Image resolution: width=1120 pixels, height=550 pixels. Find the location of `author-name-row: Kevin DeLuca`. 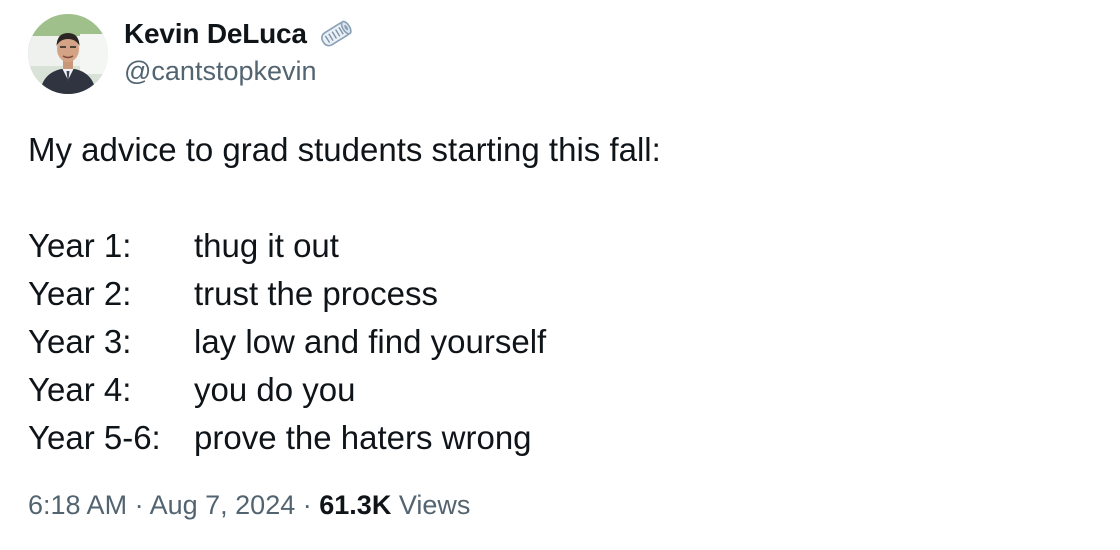

author-name-row: Kevin DeLuca is located at coordinates (239, 34).